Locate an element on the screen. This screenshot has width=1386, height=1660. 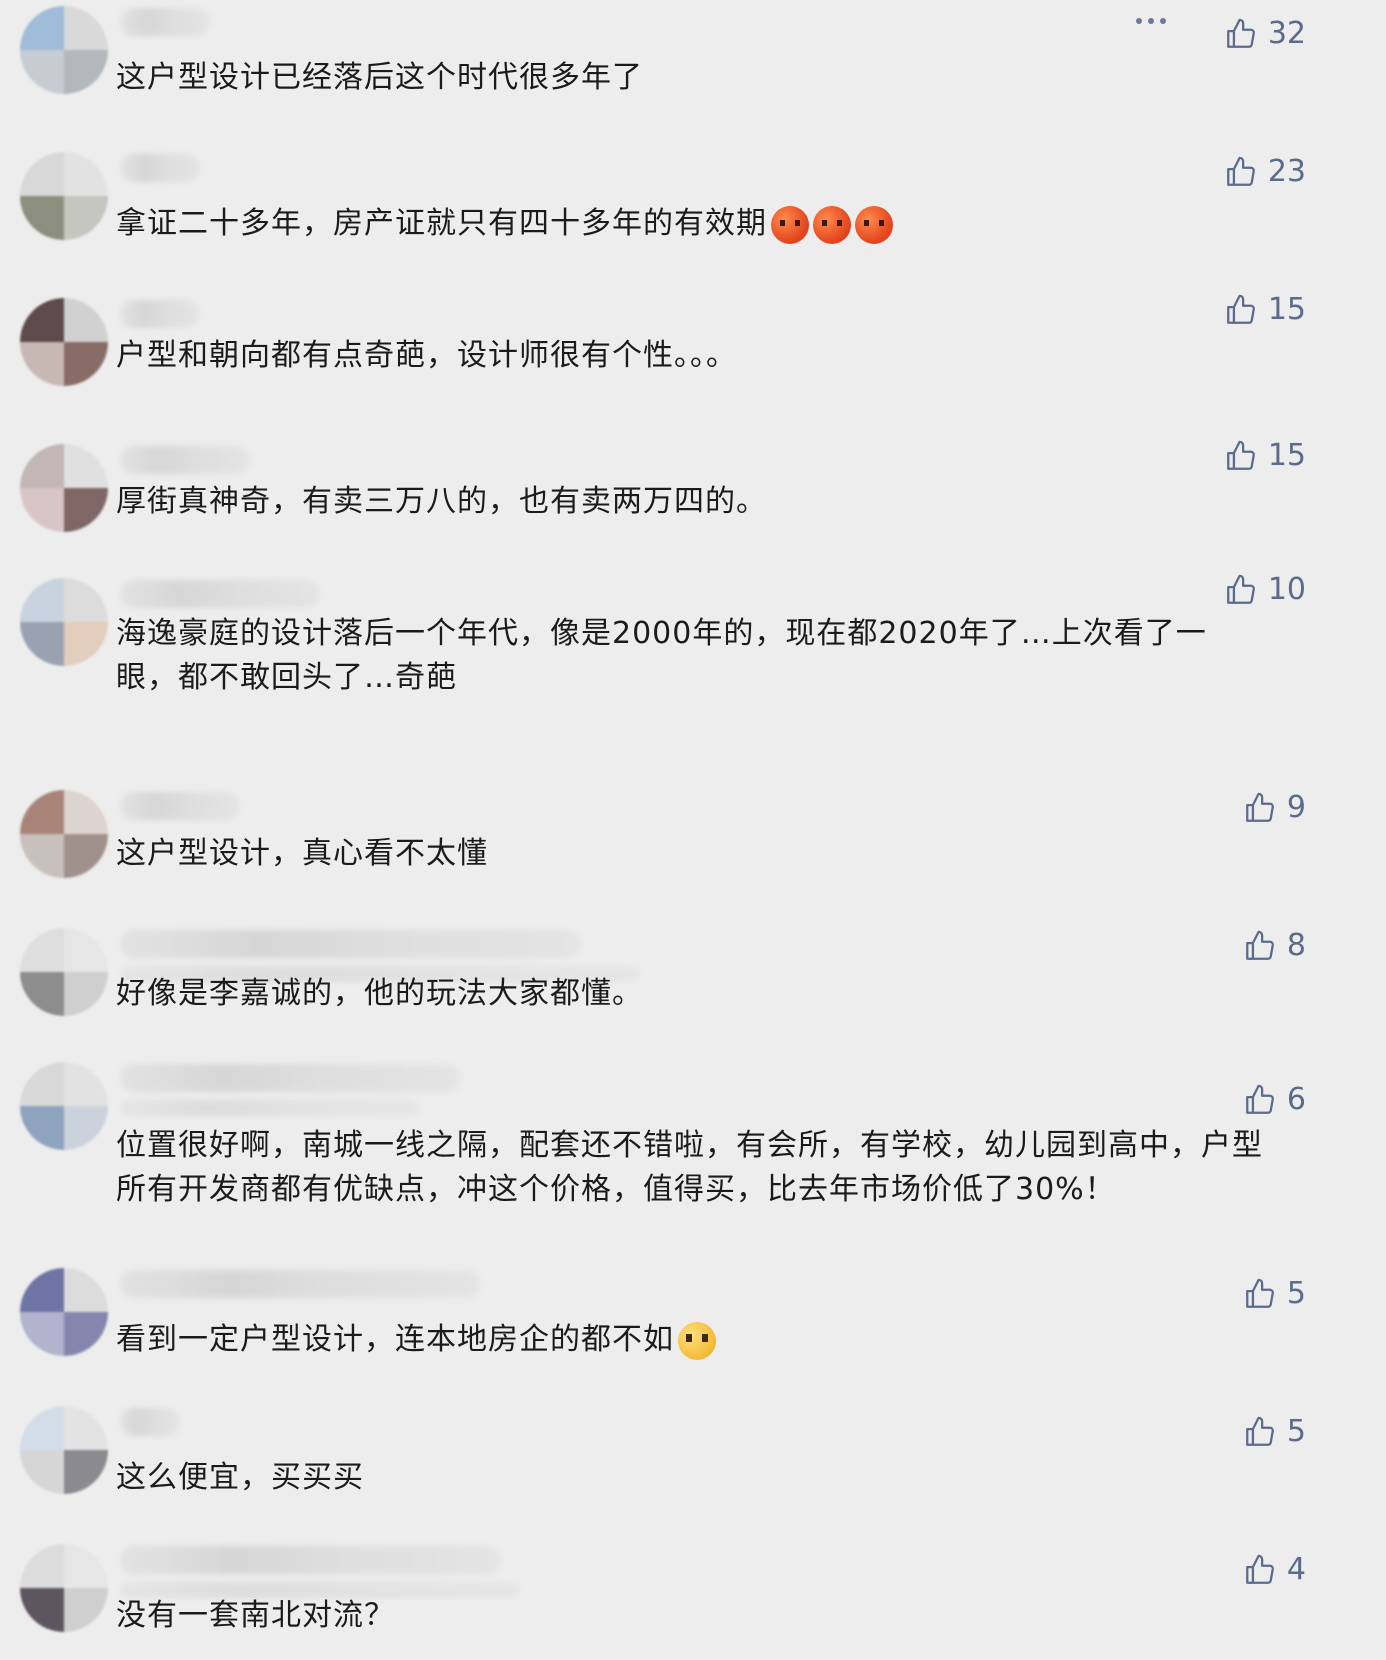
like-button: 23 is located at coordinates (1265, 171).